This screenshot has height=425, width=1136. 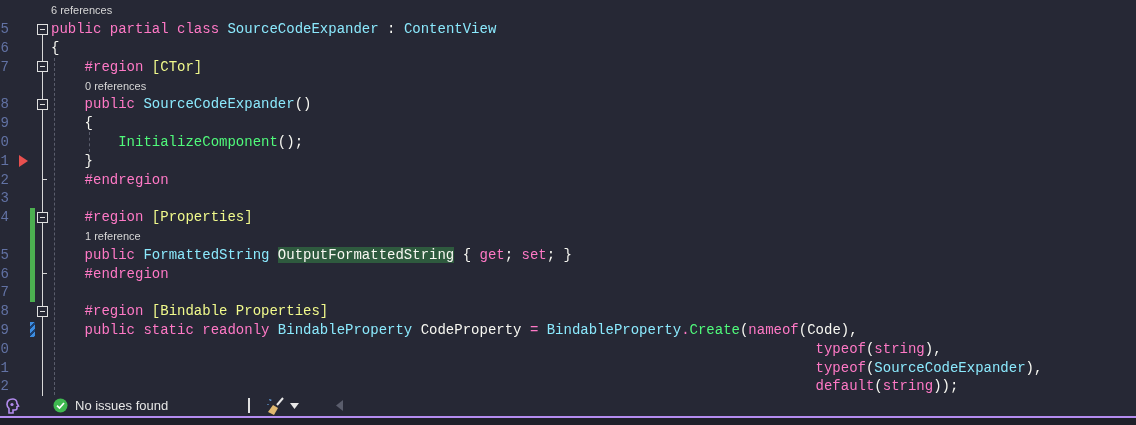 What do you see at coordinates (928, 367) in the screenshot?
I see `code-line: typeof(SourceCodeExpander),` at bounding box center [928, 367].